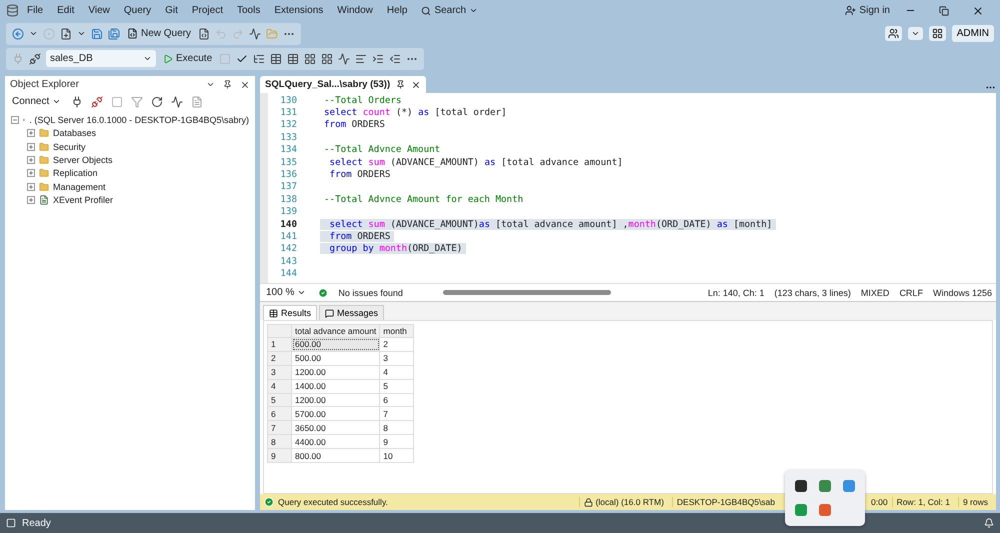  Describe the element at coordinates (397, 455) in the screenshot. I see `table-cell: 10` at that location.